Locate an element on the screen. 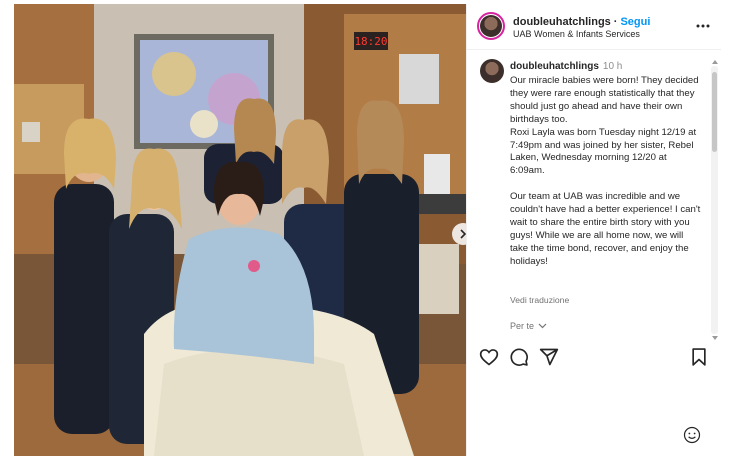  bookmark-icon is located at coordinates (699, 357).